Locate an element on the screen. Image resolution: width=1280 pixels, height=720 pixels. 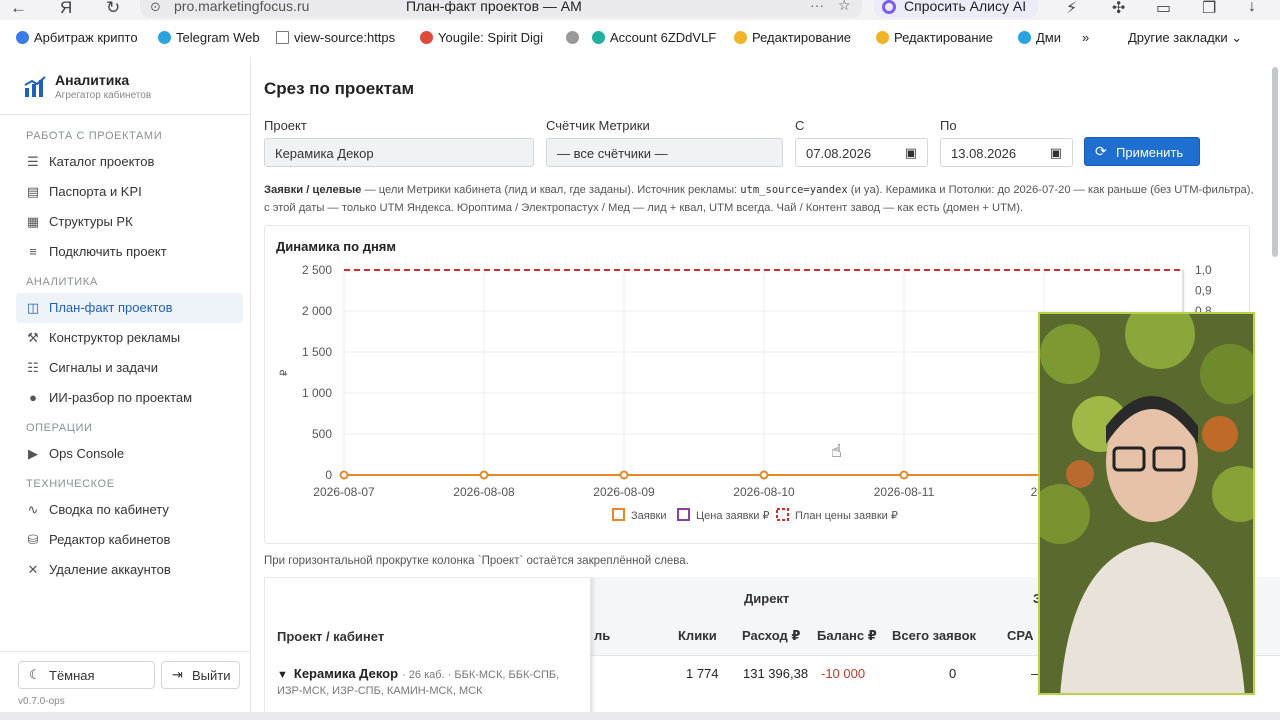
cell-clicks: 1 774 is located at coordinates (702, 673).